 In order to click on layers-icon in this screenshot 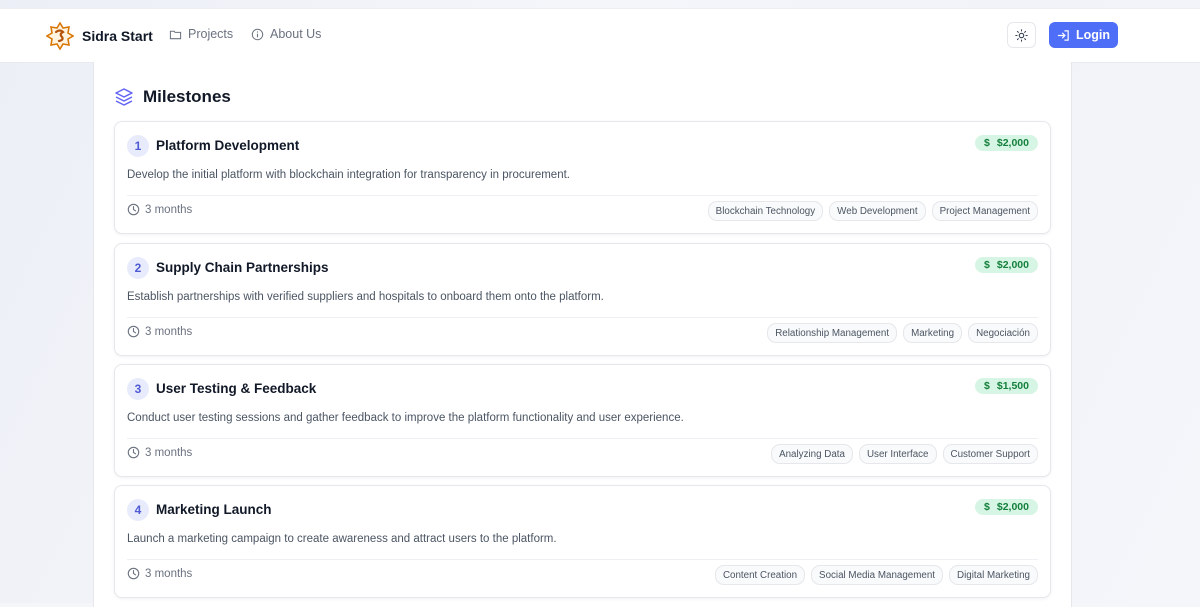, I will do `click(124, 97)`.